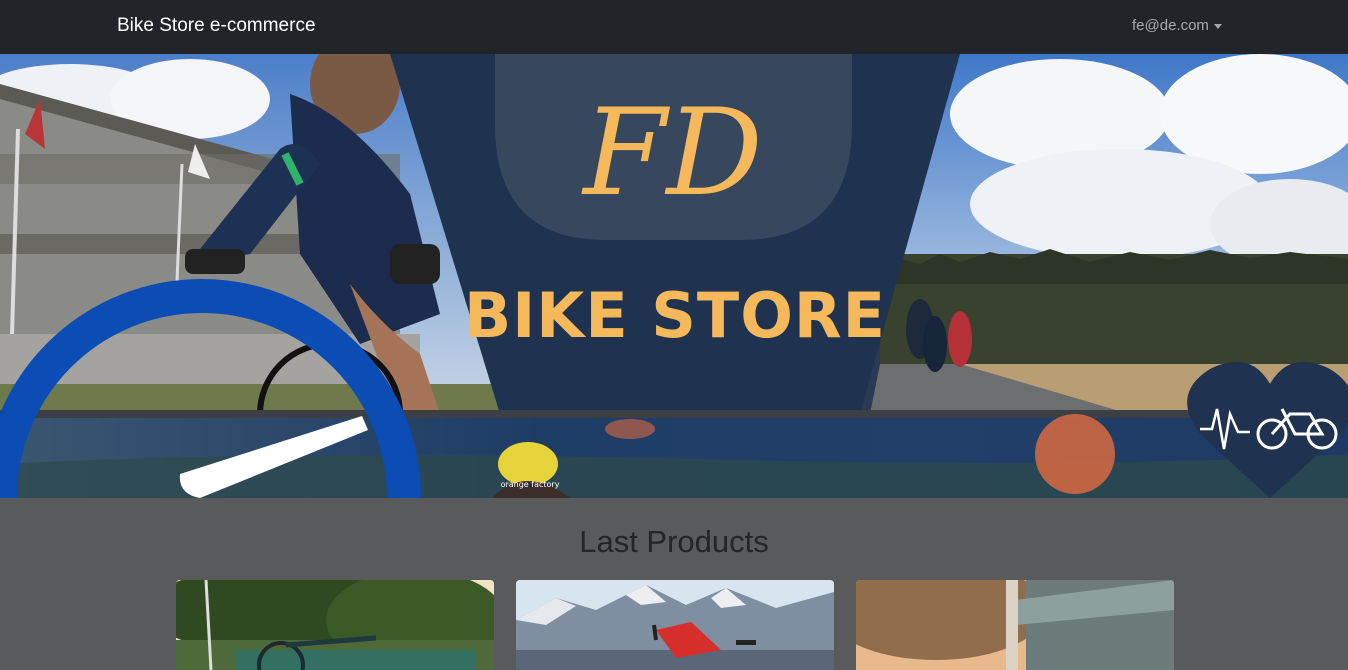 This screenshot has width=1348, height=670. Describe the element at coordinates (671, 153) in the screenshot. I see `fd-logo-text: FD` at that location.